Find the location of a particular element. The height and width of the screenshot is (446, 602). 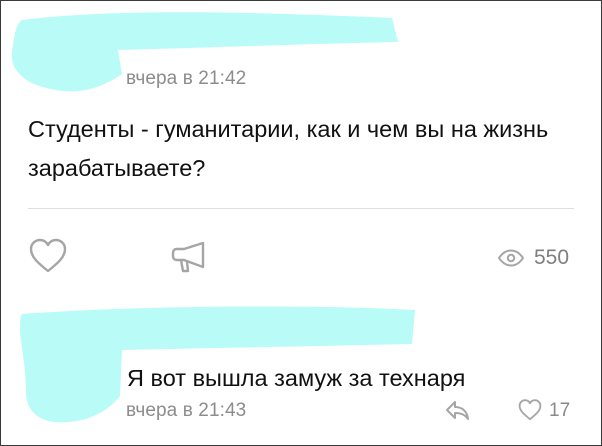

comment-likes-count: 17 is located at coordinates (560, 410).